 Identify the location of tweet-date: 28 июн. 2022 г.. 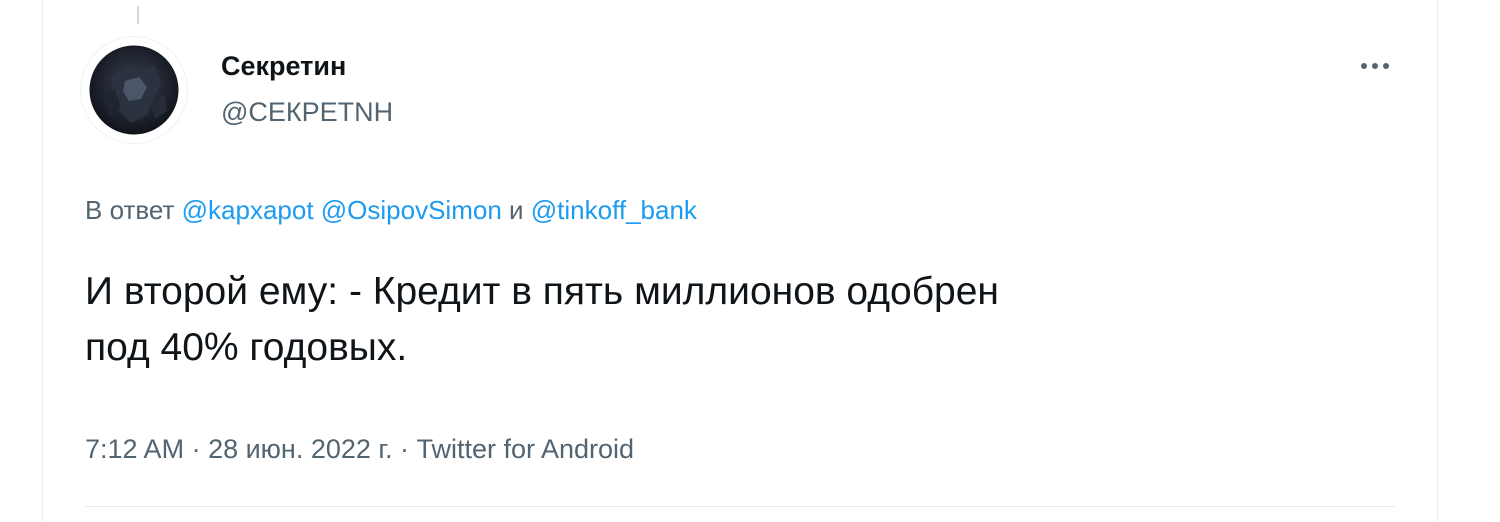
(300, 449).